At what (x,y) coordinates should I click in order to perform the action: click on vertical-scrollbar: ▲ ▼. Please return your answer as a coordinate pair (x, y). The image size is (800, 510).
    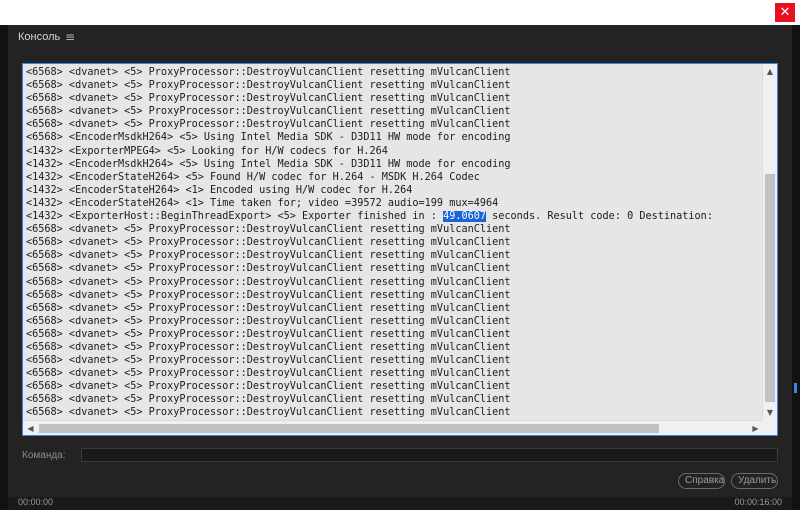
    Looking at the image, I should click on (769, 242).